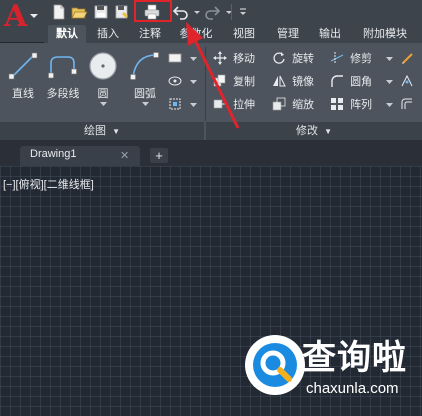 This screenshot has height=416, width=422. What do you see at coordinates (80, 156) in the screenshot?
I see `document-tab: Drawing1 ✕` at bounding box center [80, 156].